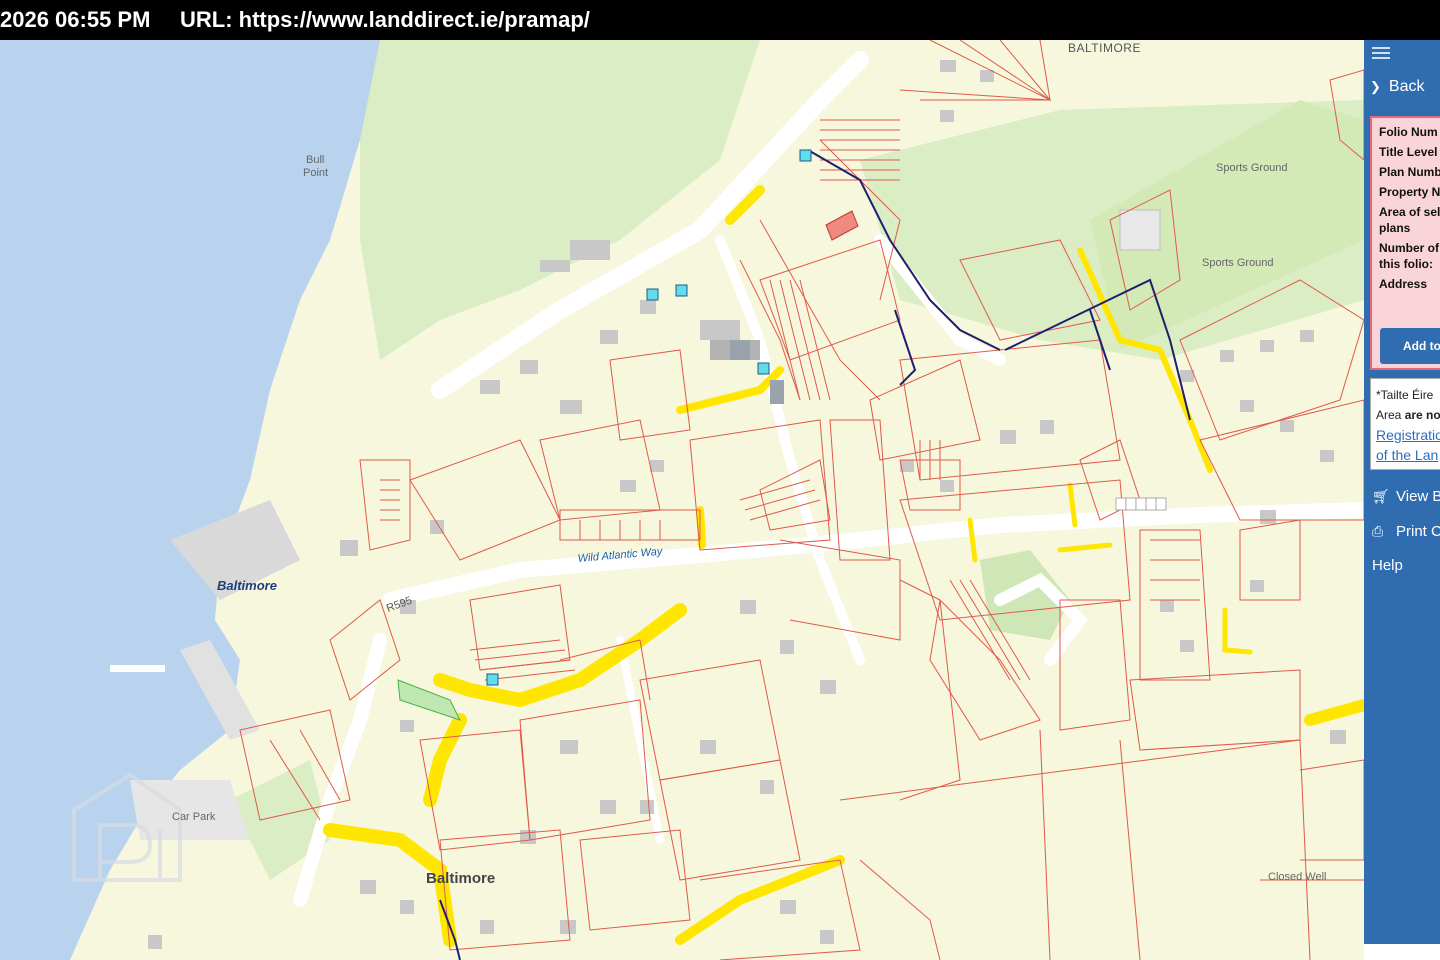 The height and width of the screenshot is (960, 1440). I want to click on folio-number-label: Folio Num, so click(1408, 132).